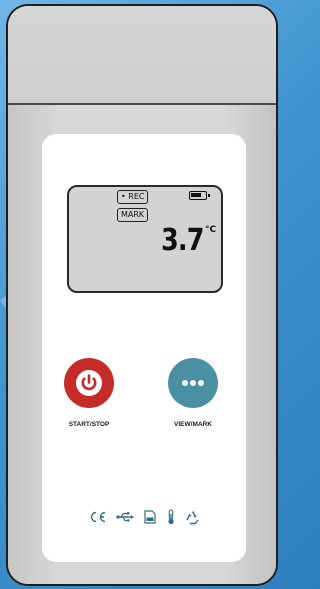  I want to click on power-icon, so click(89, 383).